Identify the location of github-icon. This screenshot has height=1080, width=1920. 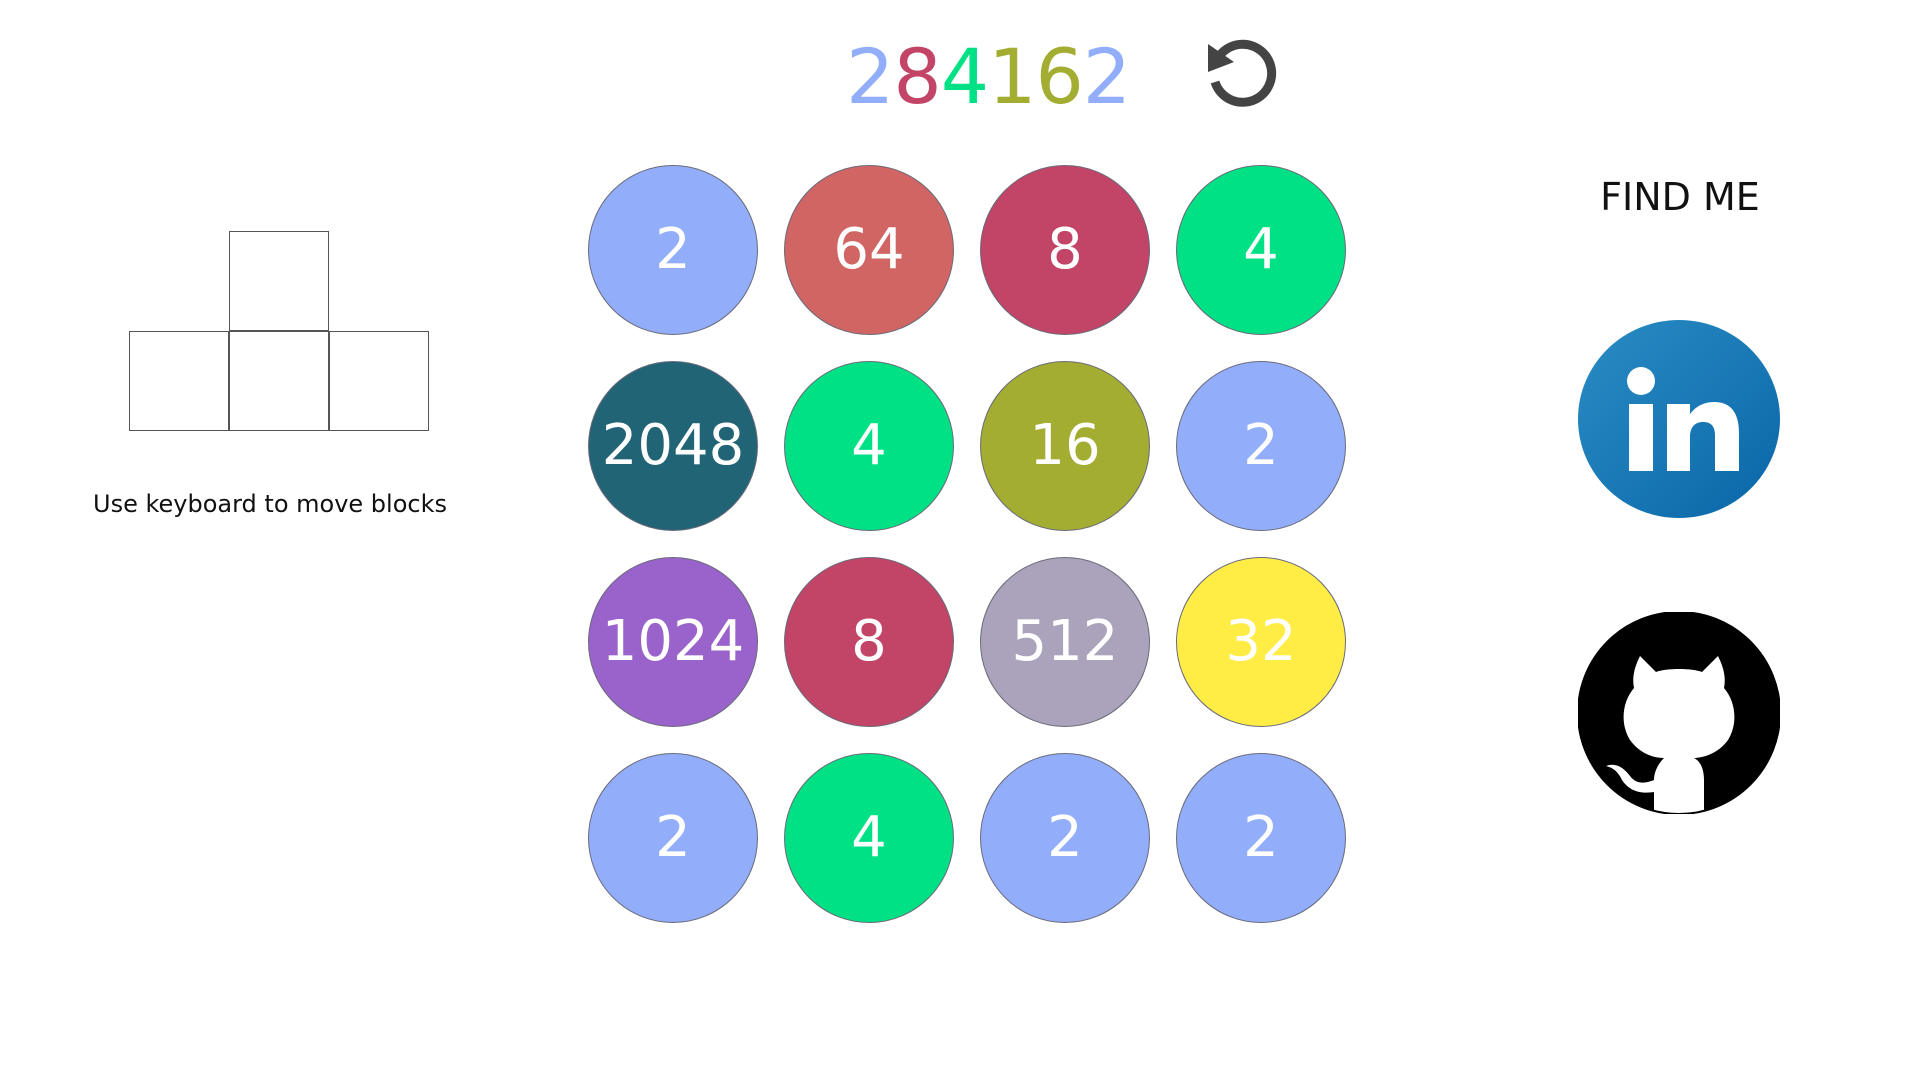
(1679, 713).